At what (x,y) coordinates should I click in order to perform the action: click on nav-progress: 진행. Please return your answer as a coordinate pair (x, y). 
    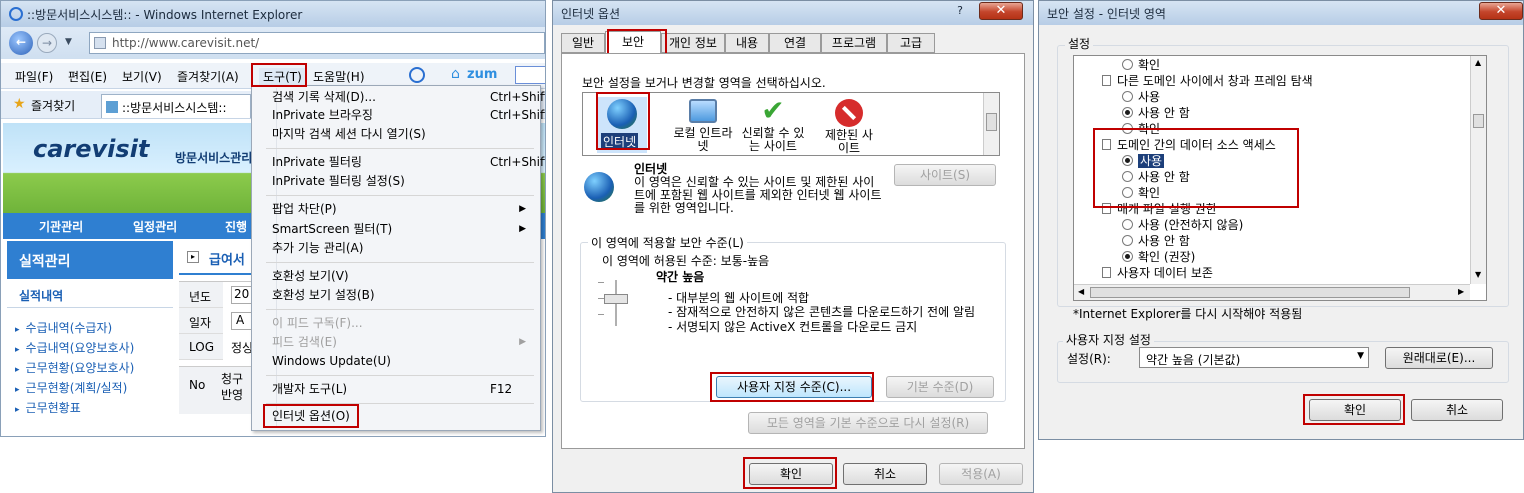
    Looking at the image, I should click on (236, 226).